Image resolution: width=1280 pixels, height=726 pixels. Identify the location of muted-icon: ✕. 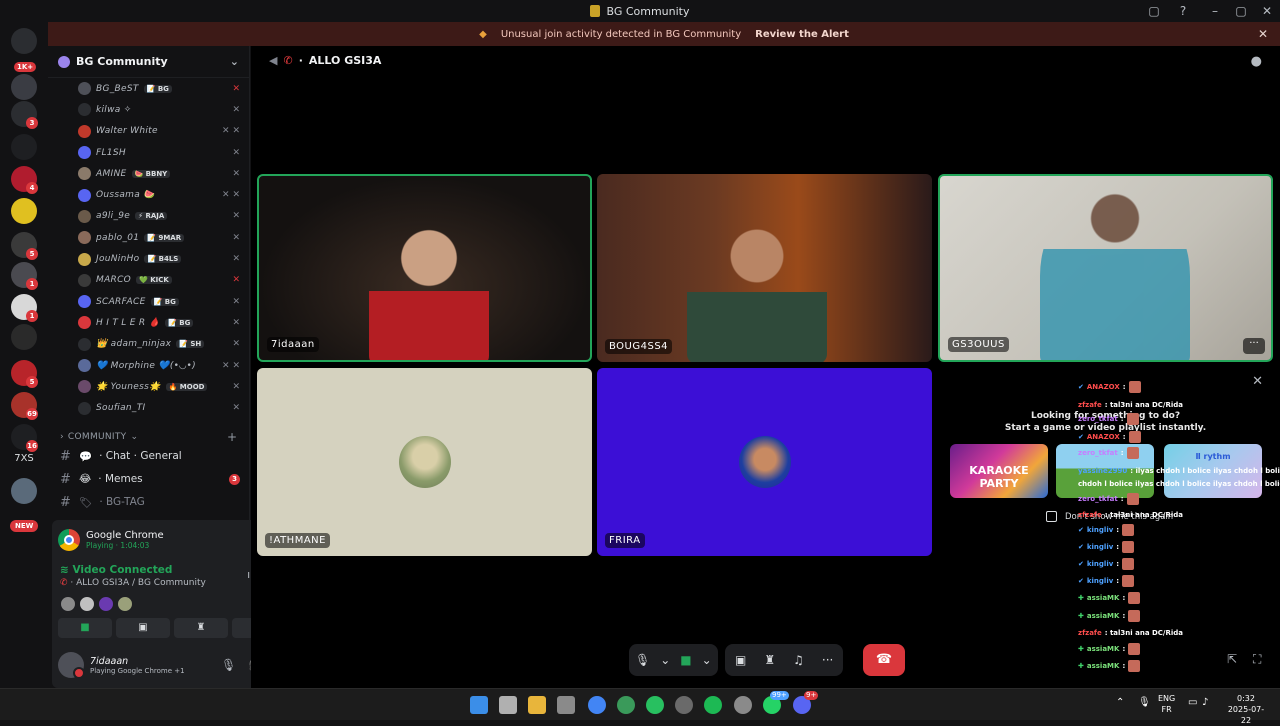
(236, 88).